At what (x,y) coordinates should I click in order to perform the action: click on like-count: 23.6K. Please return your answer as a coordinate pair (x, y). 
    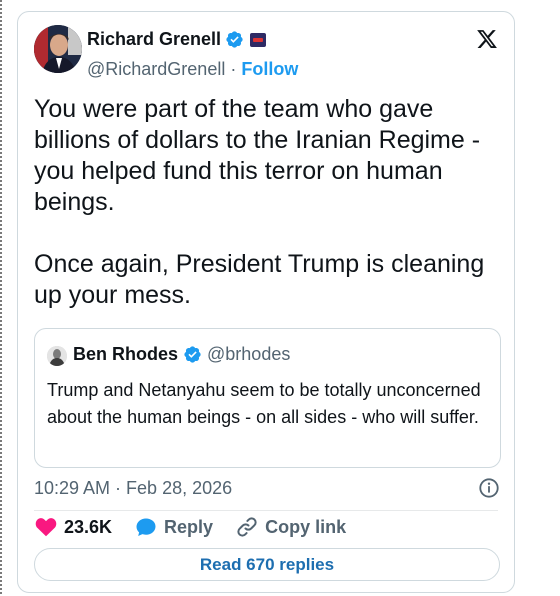
    Looking at the image, I should click on (88, 526).